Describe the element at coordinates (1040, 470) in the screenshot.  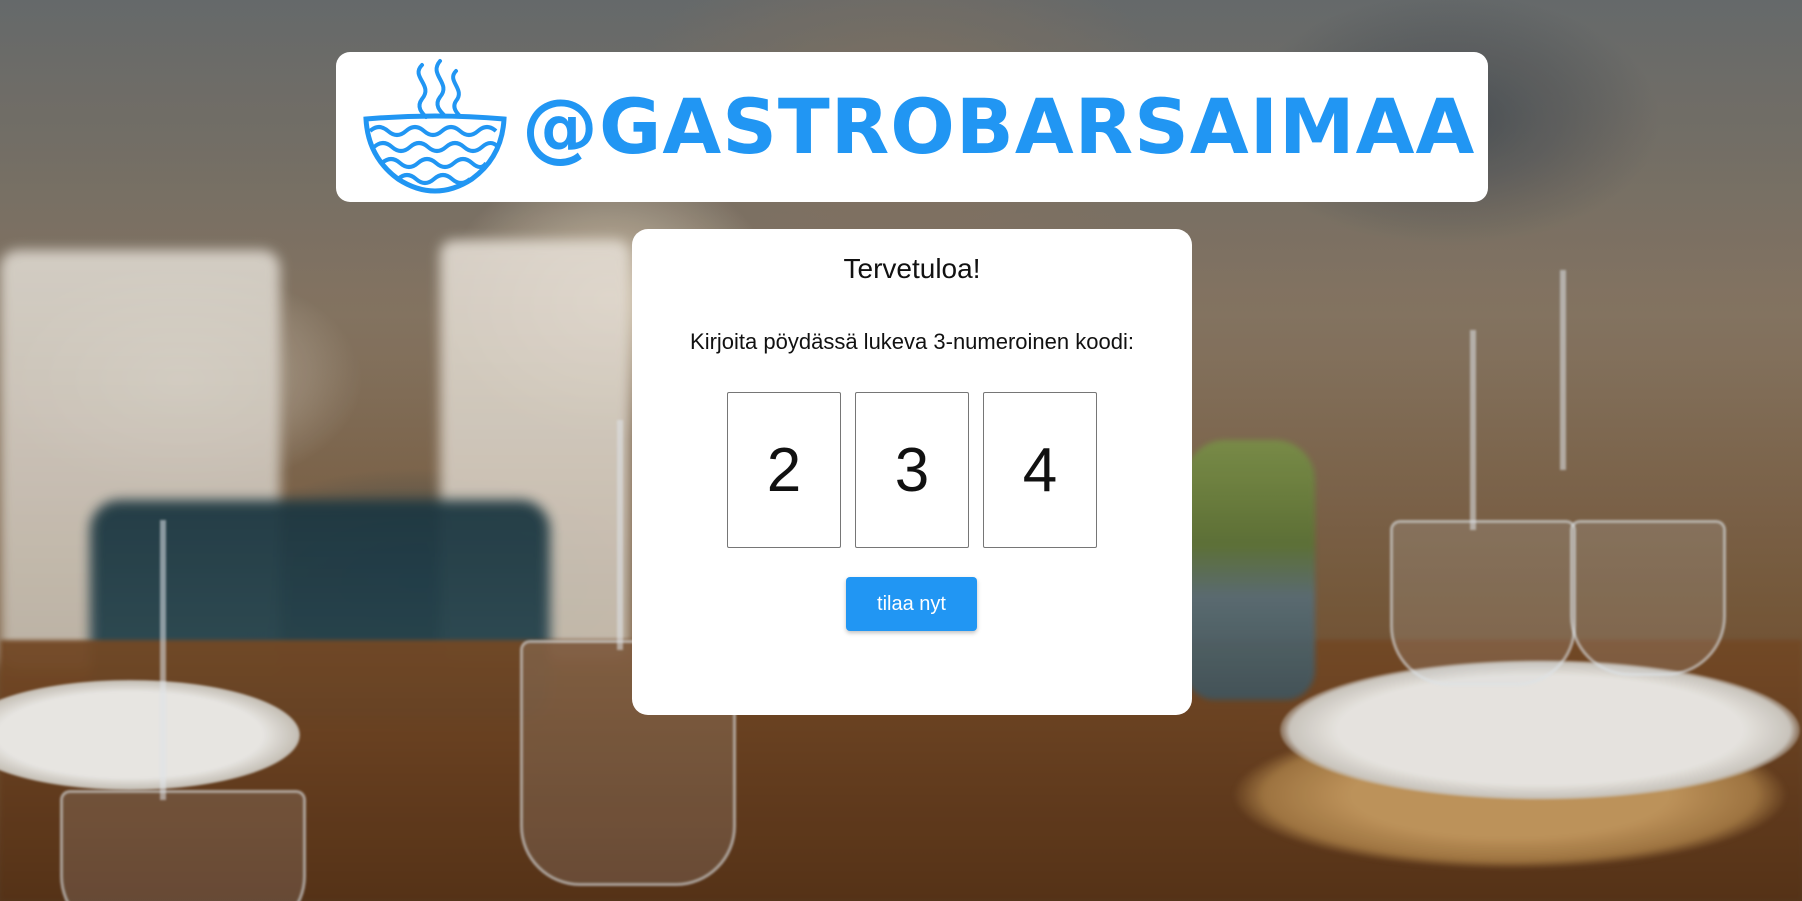
I see `code-digit-3-input` at that location.